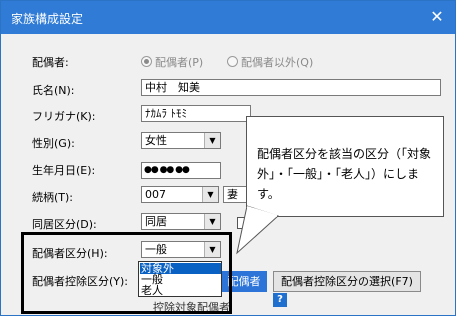 The image size is (458, 318). I want to click on help-icon: ?, so click(280, 300).